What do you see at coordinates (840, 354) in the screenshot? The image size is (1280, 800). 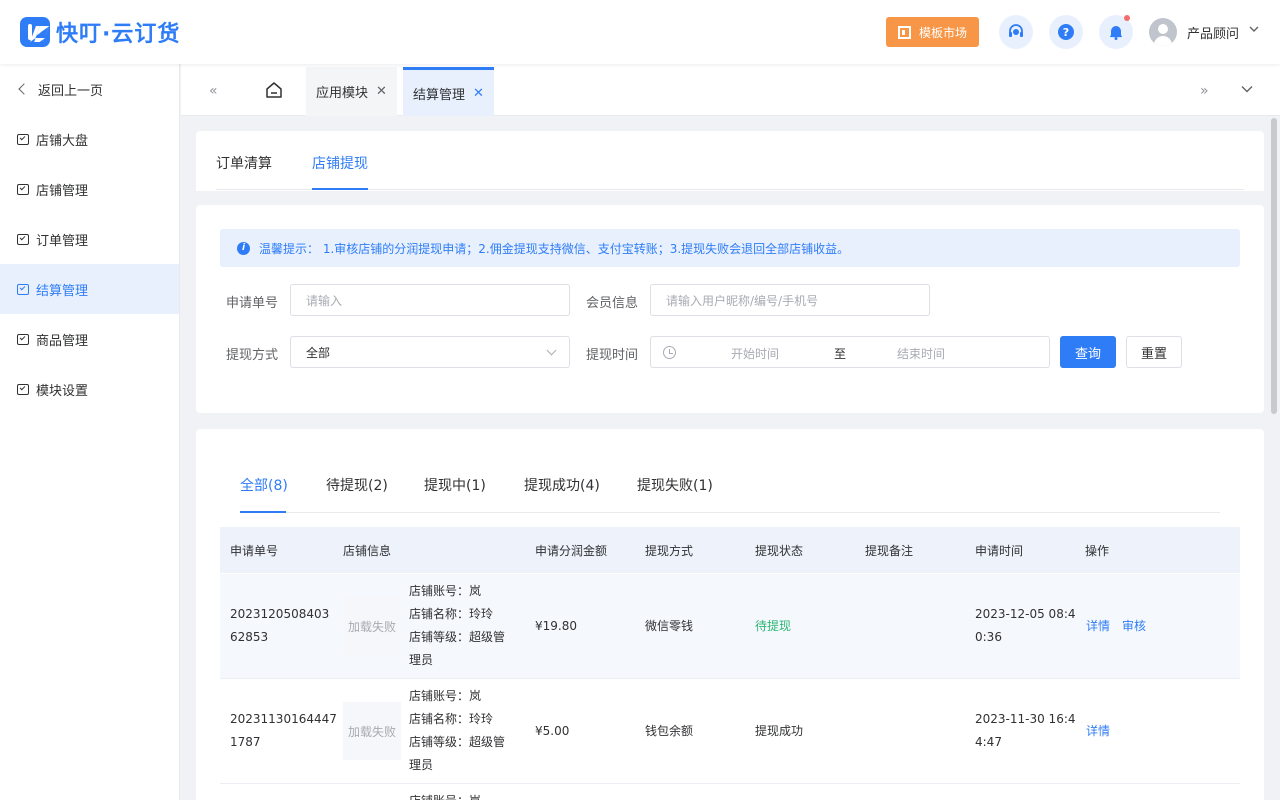 I see `range-separator: 至` at bounding box center [840, 354].